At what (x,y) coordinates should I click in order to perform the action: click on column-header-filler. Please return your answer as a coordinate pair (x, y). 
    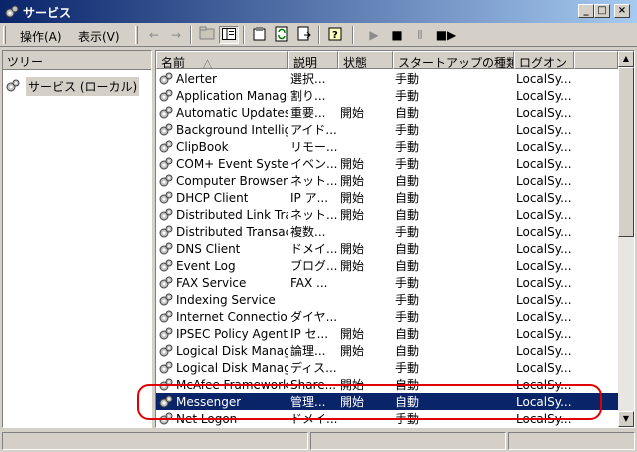
    Looking at the image, I should click on (596, 60).